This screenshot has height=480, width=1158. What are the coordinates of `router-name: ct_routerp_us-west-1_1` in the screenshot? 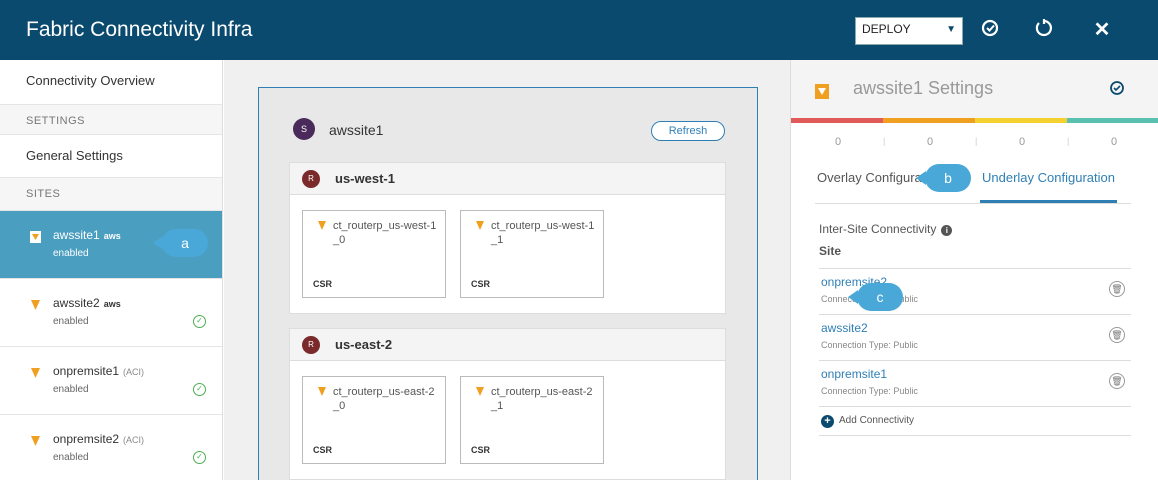 It's located at (543, 233).